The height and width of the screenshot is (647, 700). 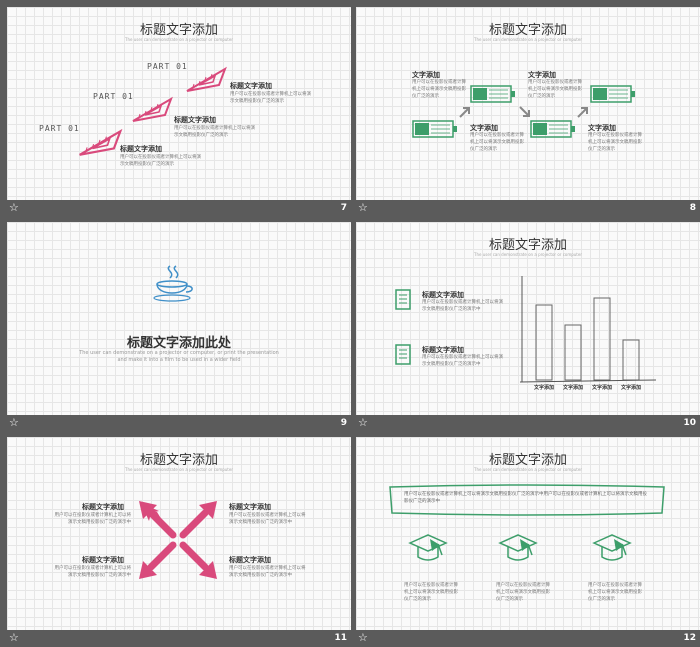 I want to click on slide-footer: ☆ 12, so click(x=528, y=638).